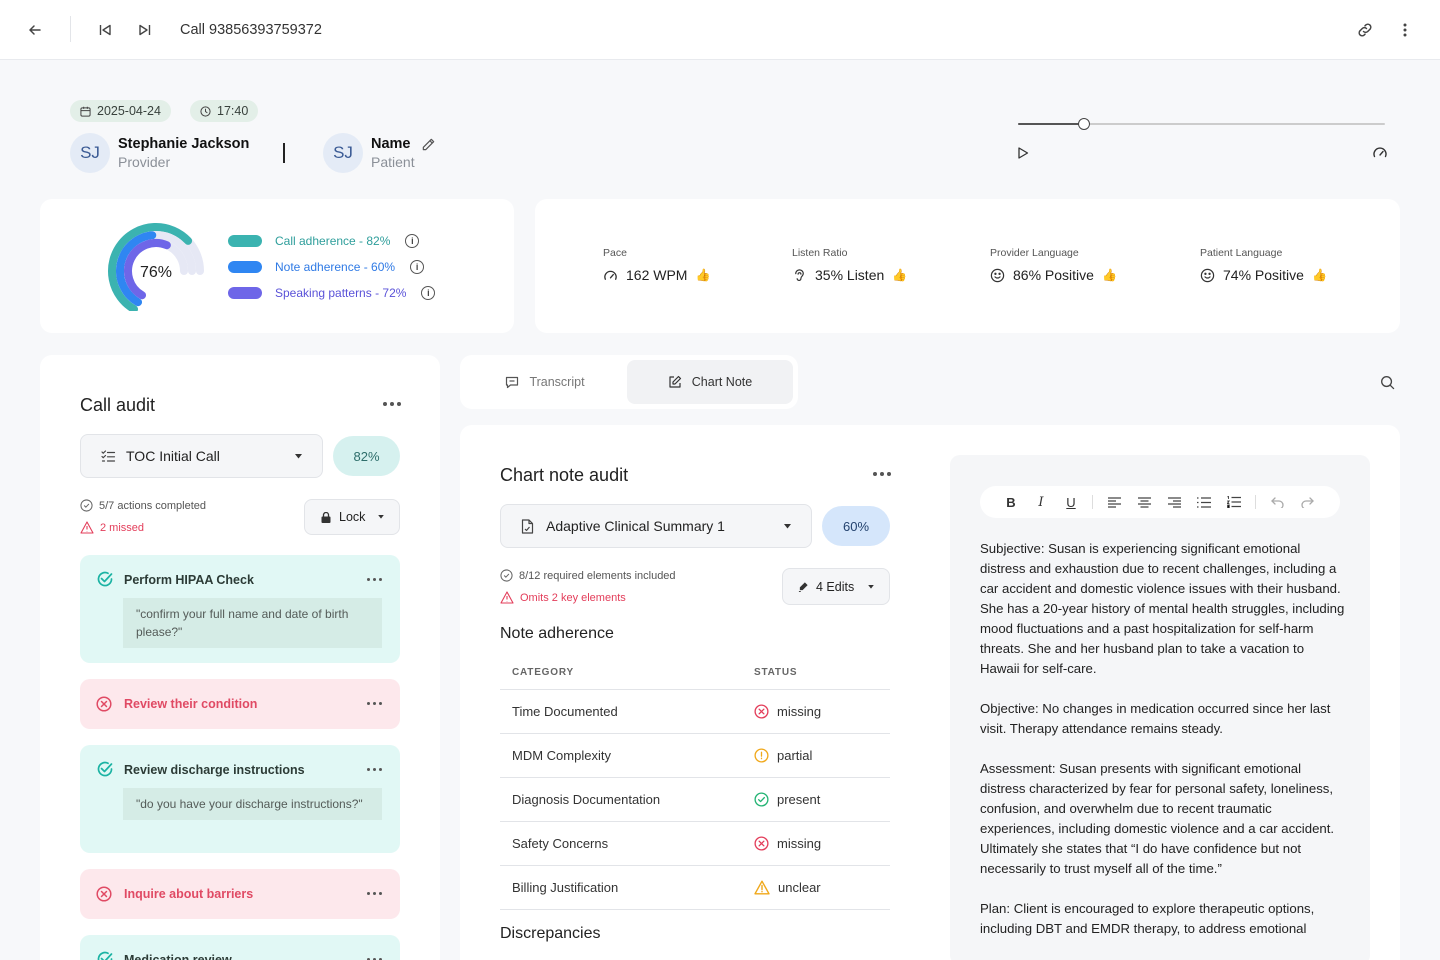  I want to click on top-bar: Call 93856393759372, so click(720, 30).